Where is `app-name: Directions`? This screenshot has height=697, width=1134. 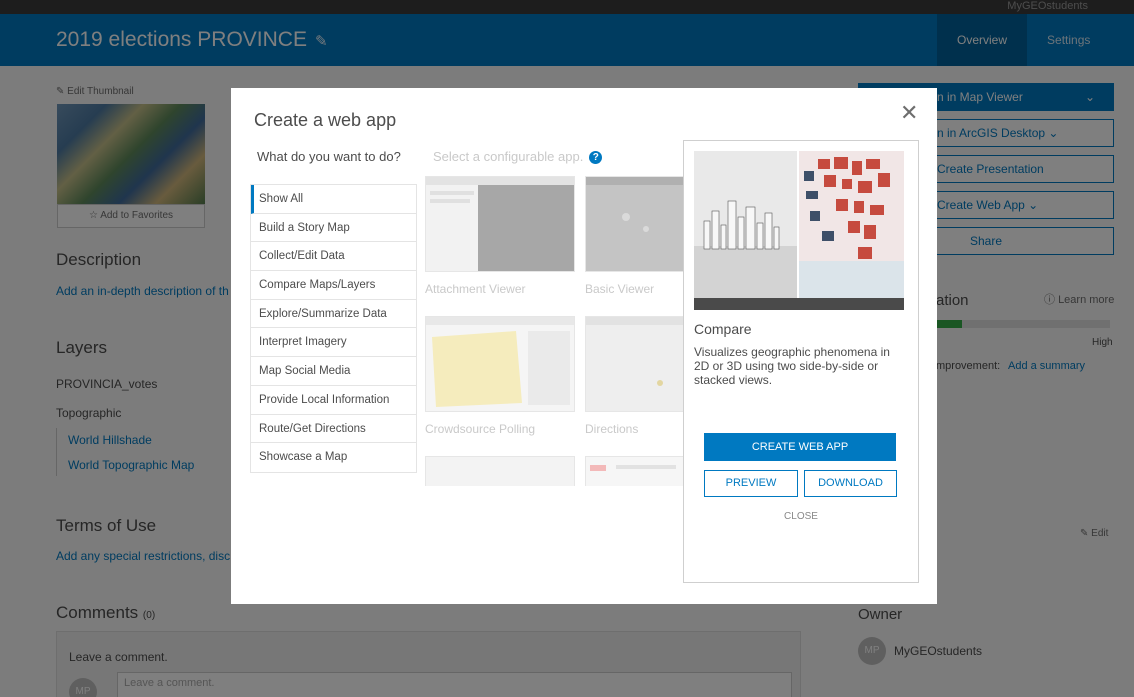 app-name: Directions is located at coordinates (612, 429).